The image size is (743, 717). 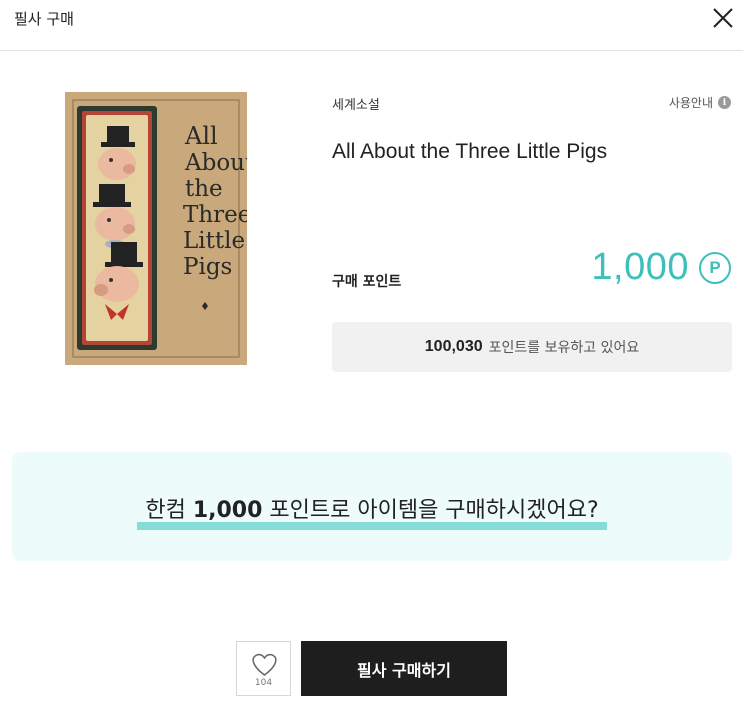 I want to click on confirm-message: 한컴 1,000 포인트로 아이템을 구매하시겠어요?, so click(x=372, y=511).